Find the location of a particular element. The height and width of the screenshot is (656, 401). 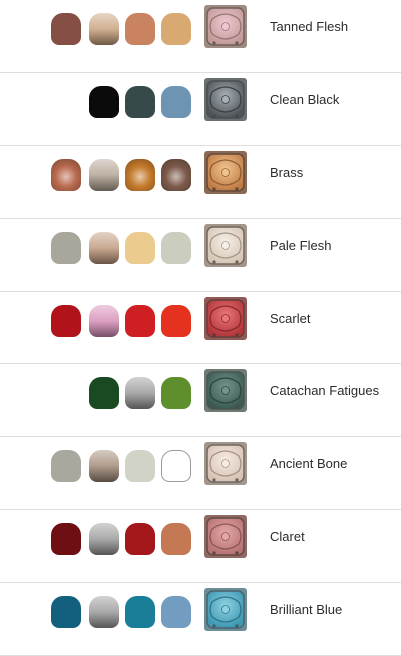

paint-row: Scarlet is located at coordinates (200, 328).